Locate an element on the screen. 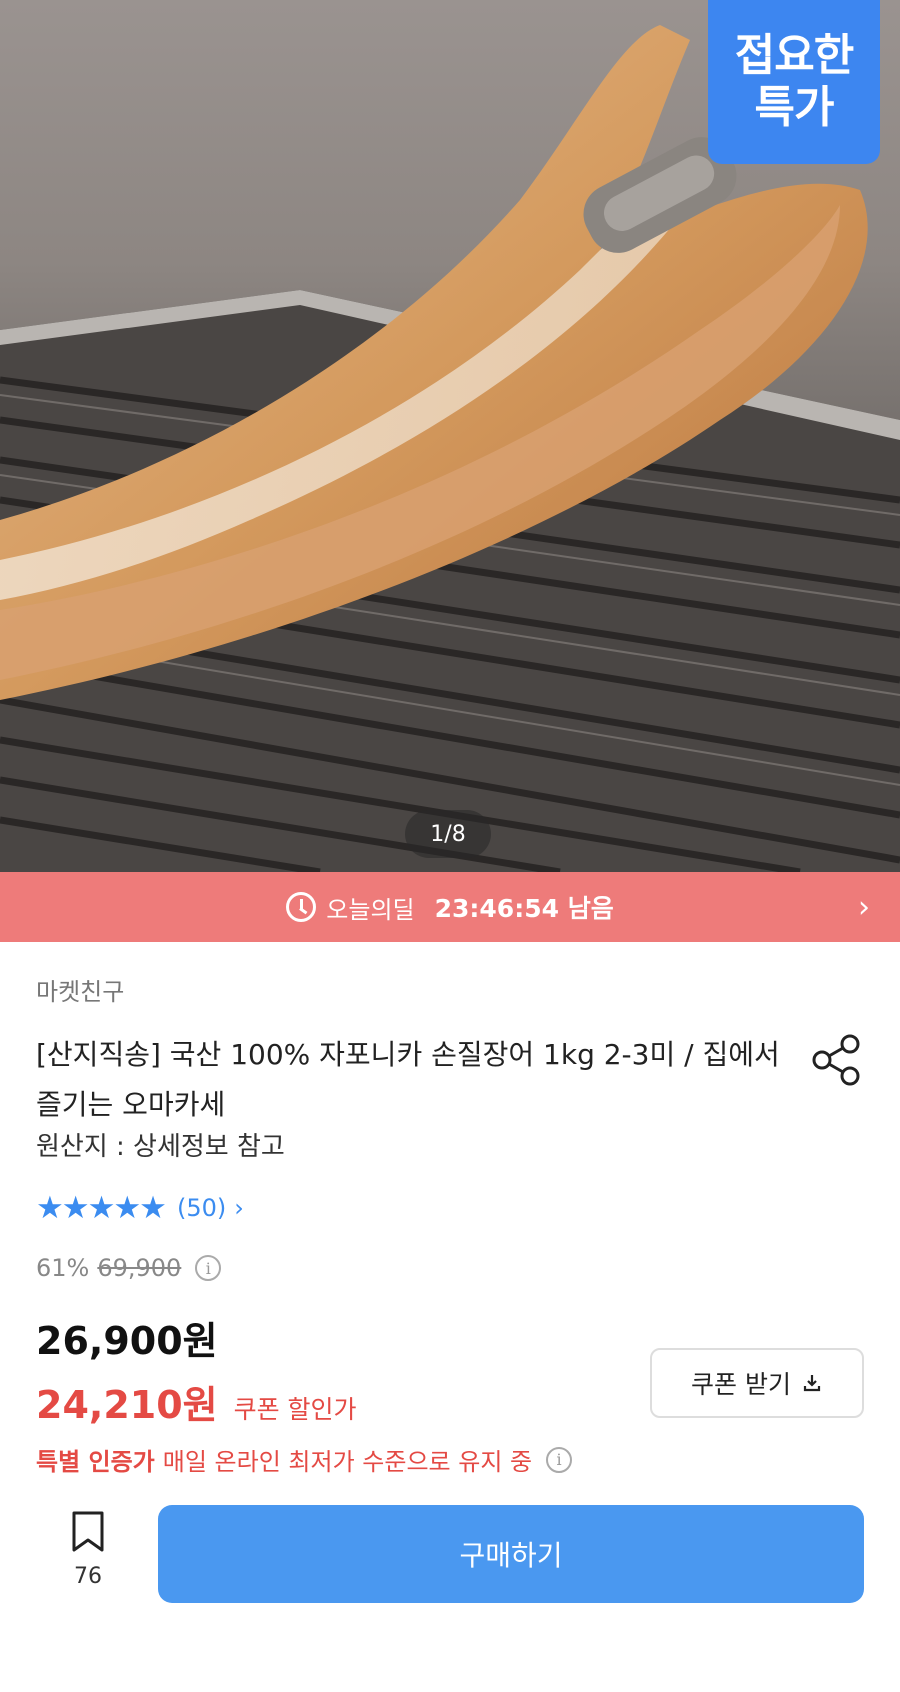 The image size is (900, 1692). download-icon is located at coordinates (812, 1383).